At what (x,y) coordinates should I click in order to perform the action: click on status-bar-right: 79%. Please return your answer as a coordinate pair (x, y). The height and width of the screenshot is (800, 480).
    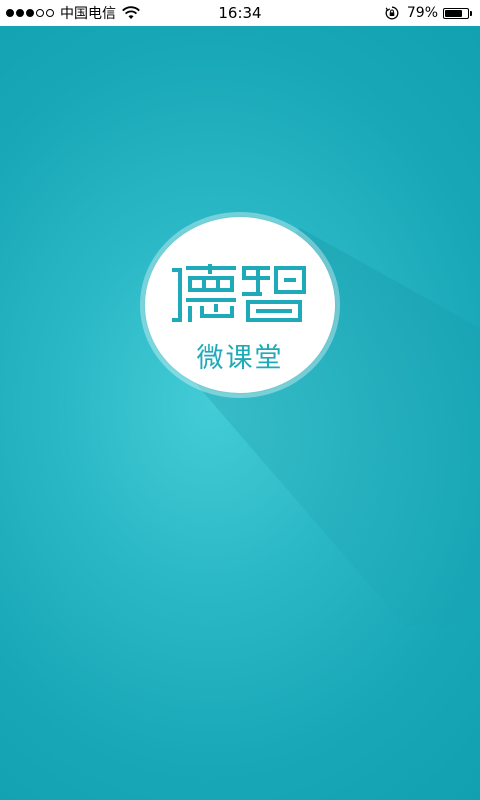
    Looking at the image, I should click on (428, 13).